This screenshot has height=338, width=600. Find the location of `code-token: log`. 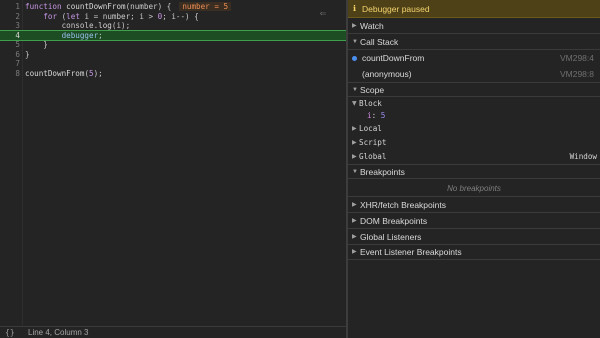

code-token: log is located at coordinates (105, 25).